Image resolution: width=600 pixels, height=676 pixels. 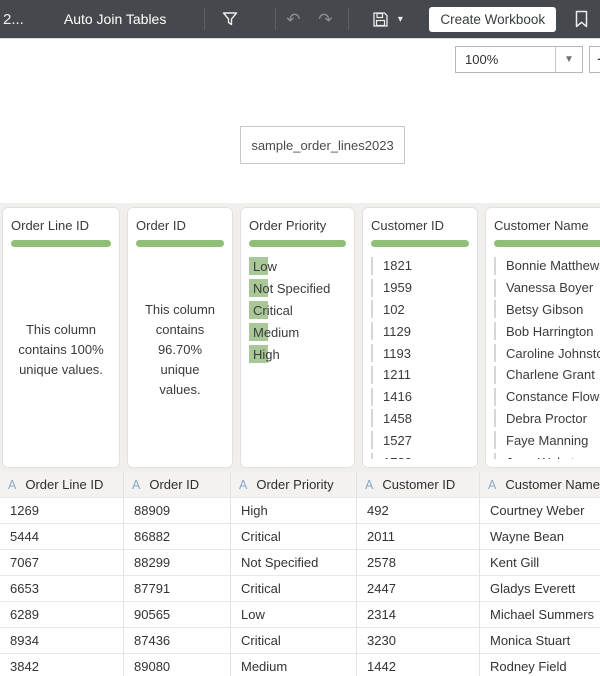 I want to click on save-menu-caret-icon: ▾, so click(x=400, y=19).